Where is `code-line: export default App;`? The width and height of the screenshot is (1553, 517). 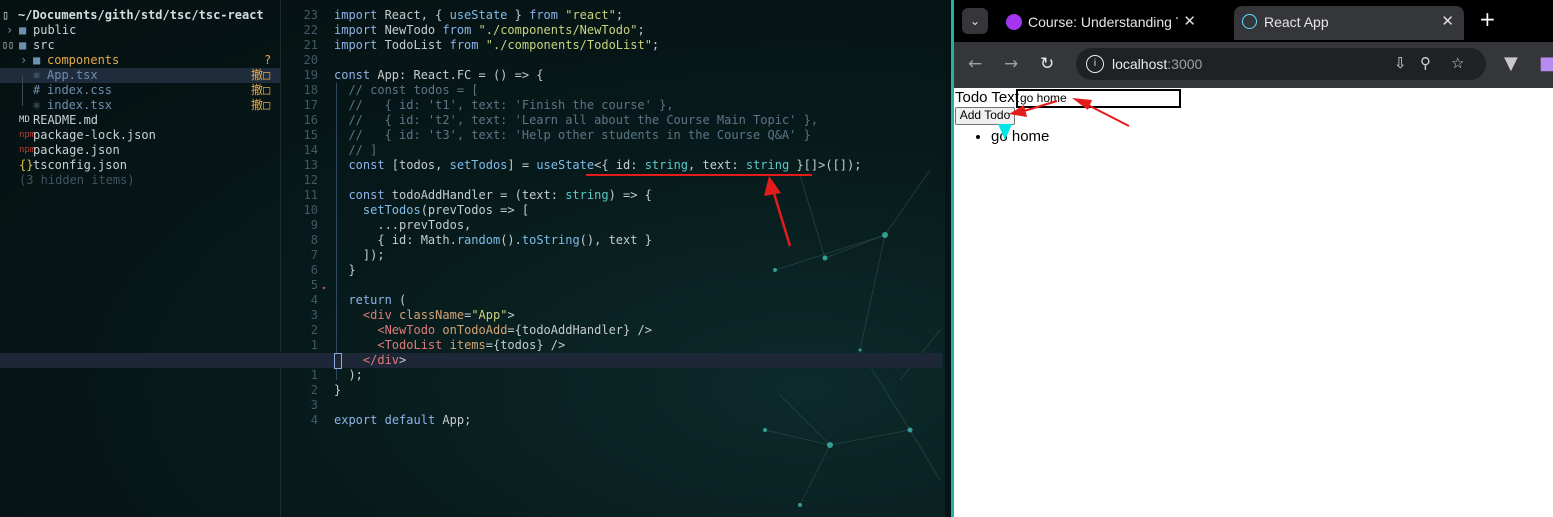
code-line: export default App; is located at coordinates (638, 420).